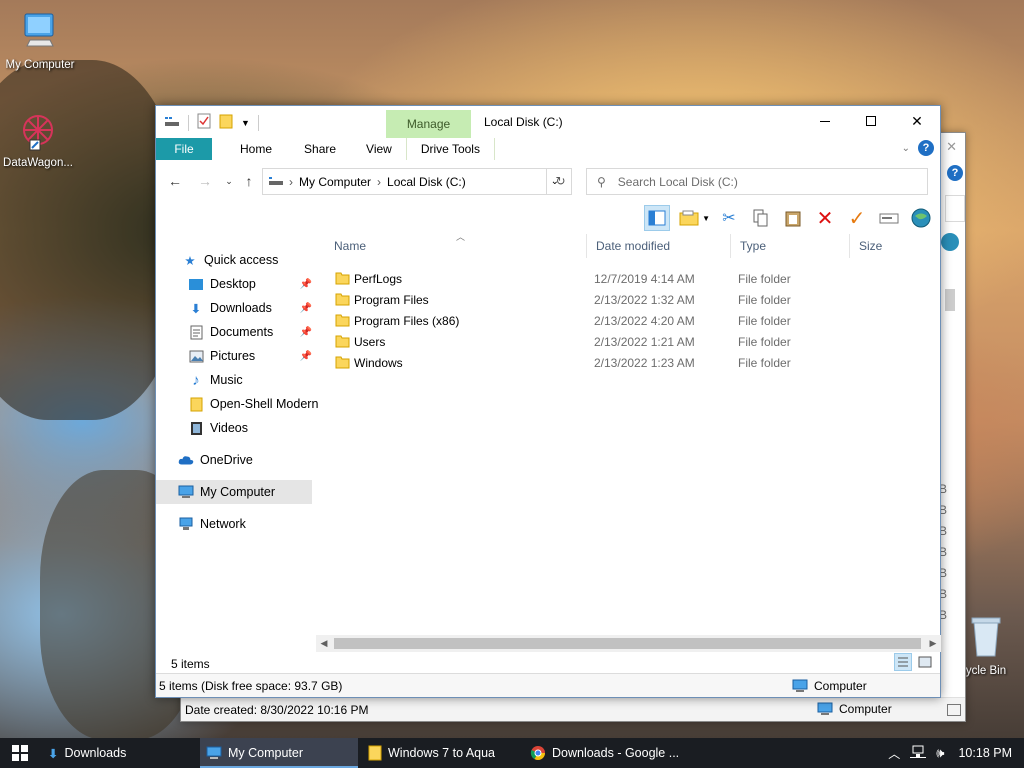 The width and height of the screenshot is (1024, 768). Describe the element at coordinates (917, 121) in the screenshot. I see `close-button: ✕` at that location.